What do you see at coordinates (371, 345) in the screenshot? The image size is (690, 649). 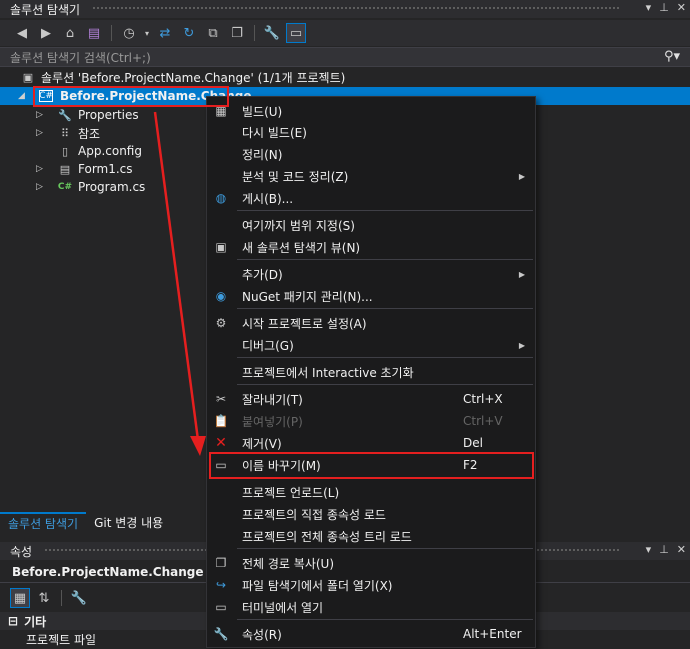 I see `menu-item-debug: 디버그(G) ▶` at bounding box center [371, 345].